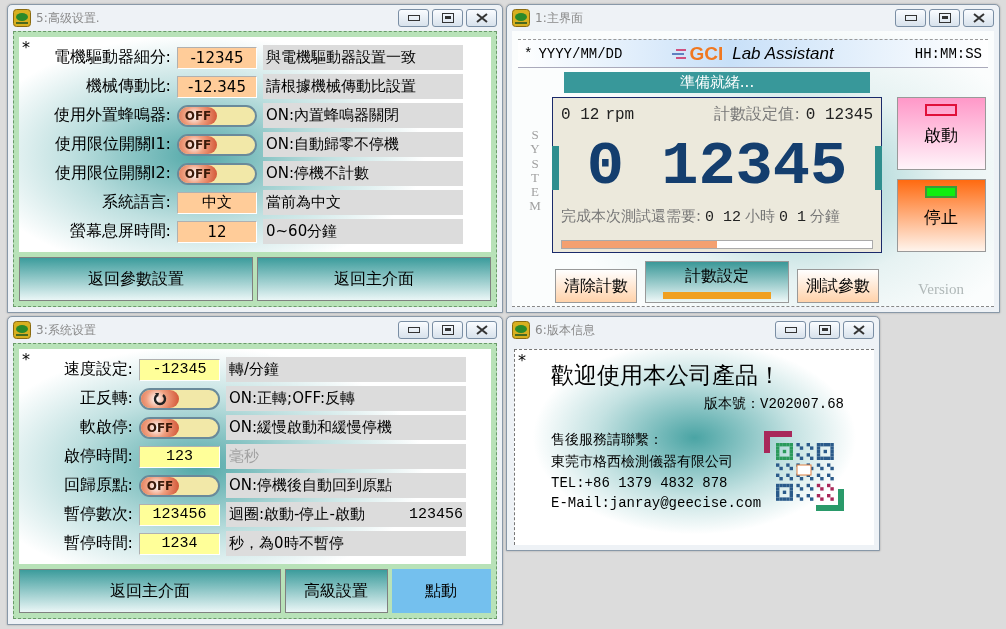  I want to click on stripes-icon, so click(679, 53).